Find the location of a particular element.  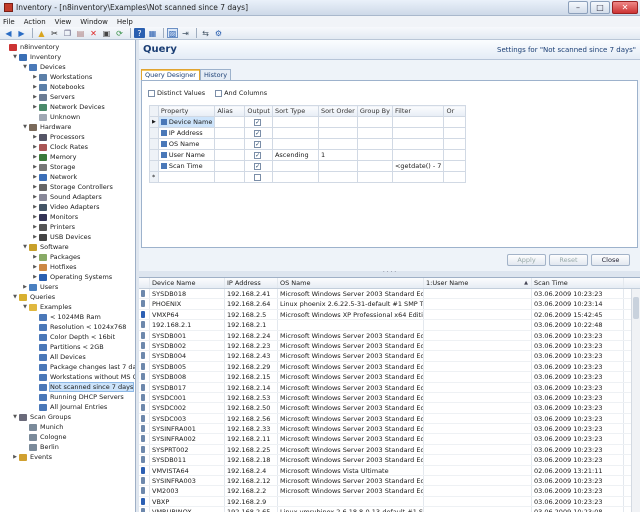

folder-up-icon: ▲ is located at coordinates (41, 33).